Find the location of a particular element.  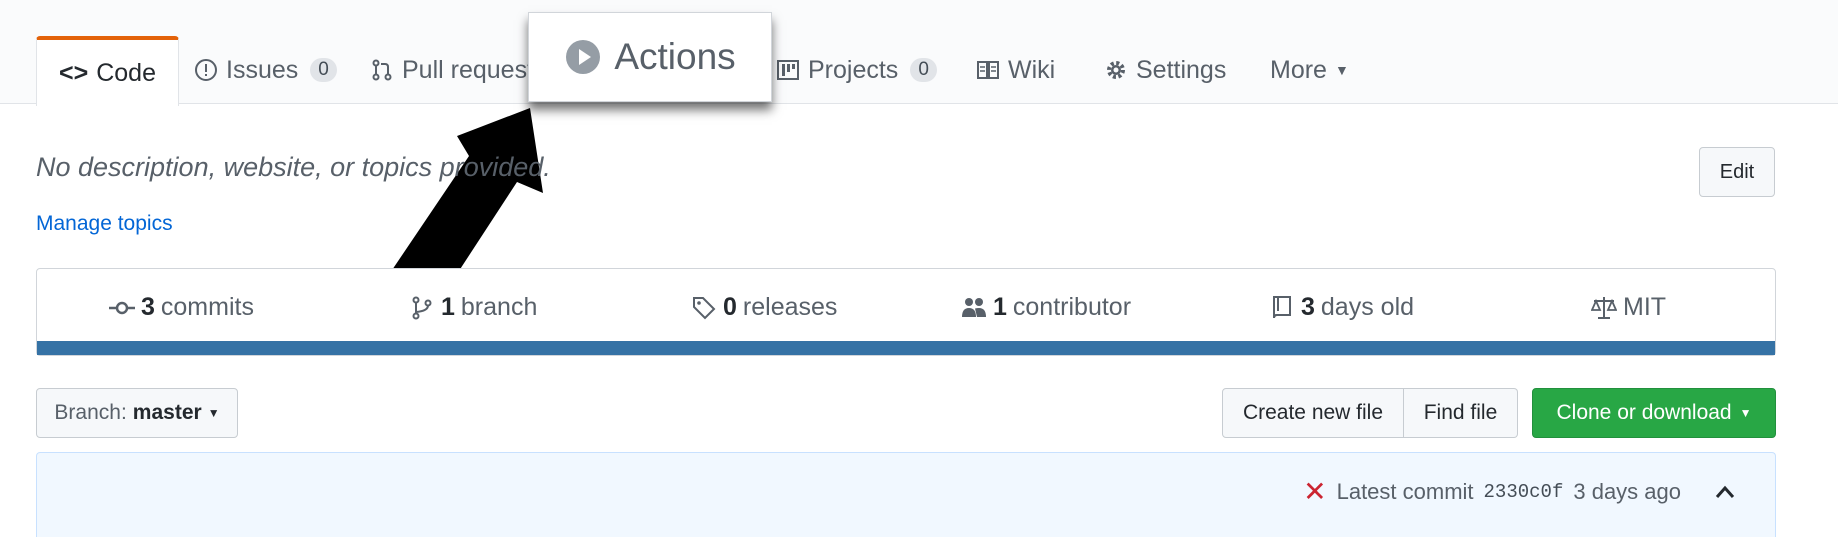

manage-topics-link: Manage topics is located at coordinates (104, 224).